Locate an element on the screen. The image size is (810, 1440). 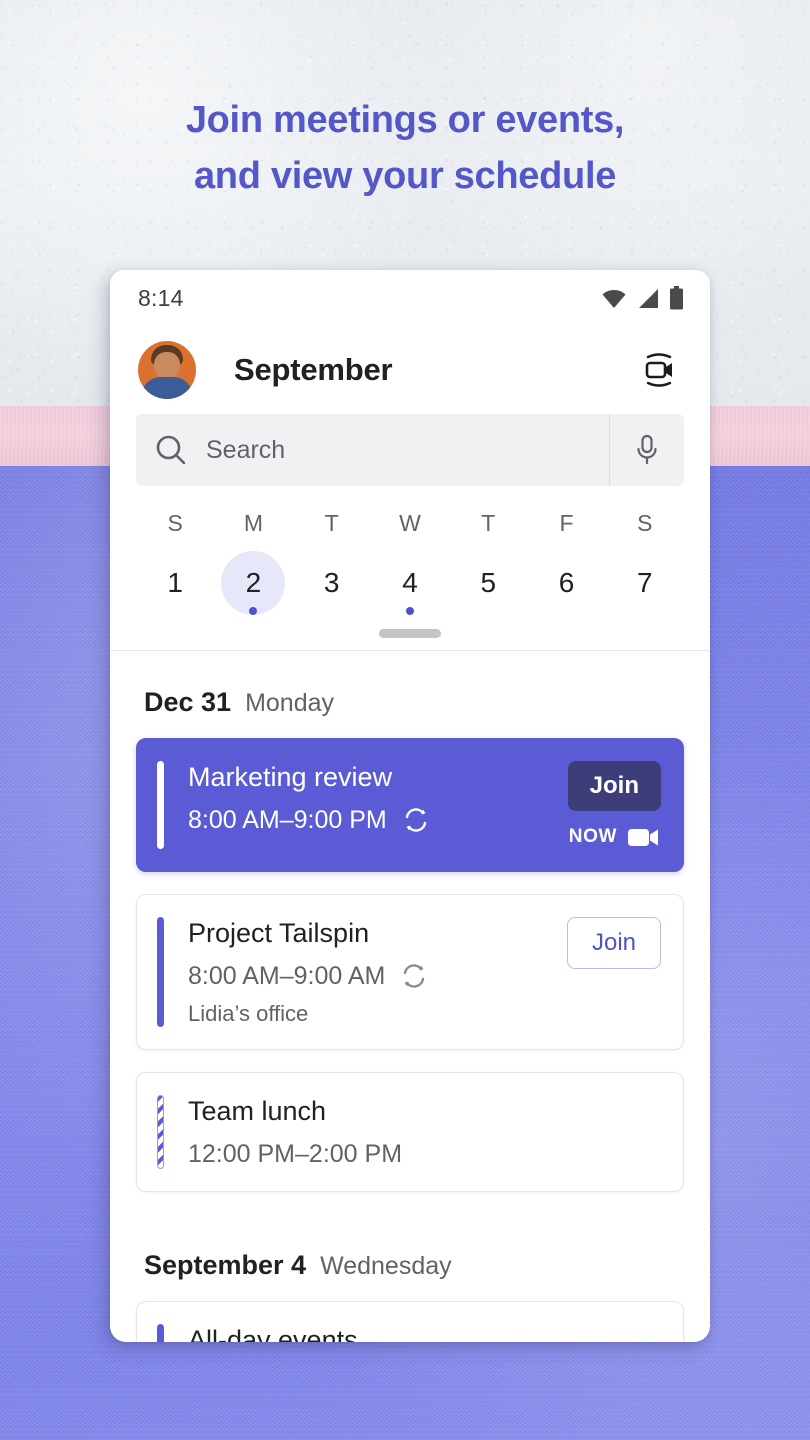
week-day-number: 6 is located at coordinates (566, 582).